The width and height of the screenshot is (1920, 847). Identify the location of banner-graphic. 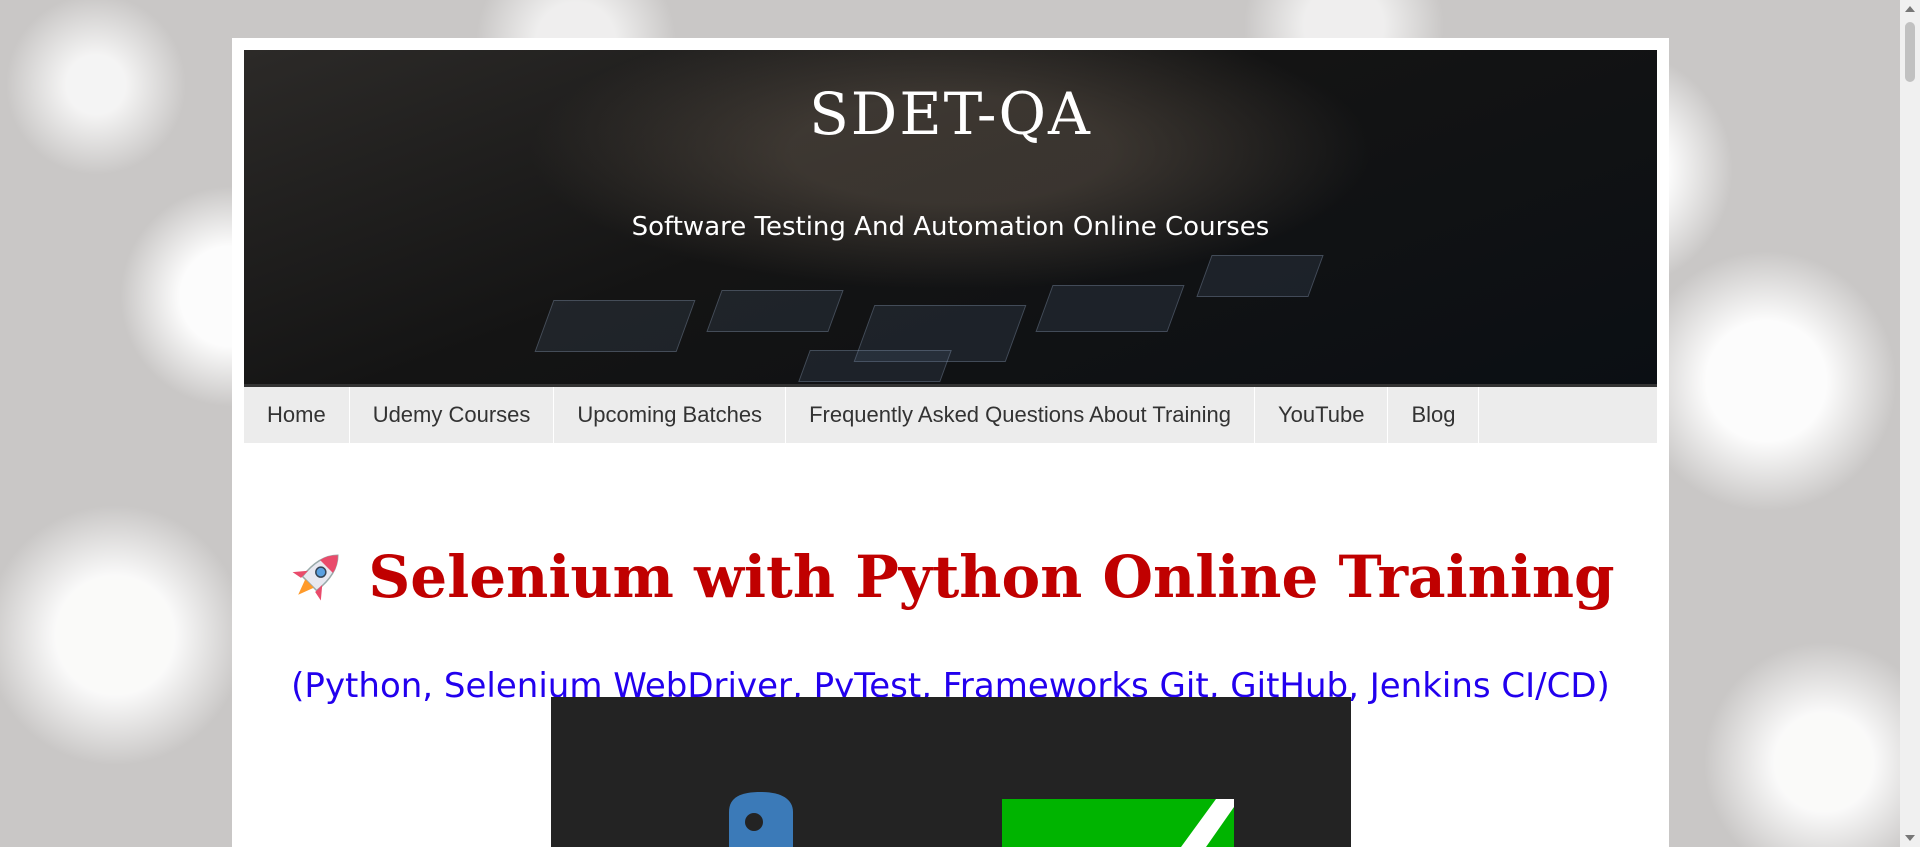
(981, 819).